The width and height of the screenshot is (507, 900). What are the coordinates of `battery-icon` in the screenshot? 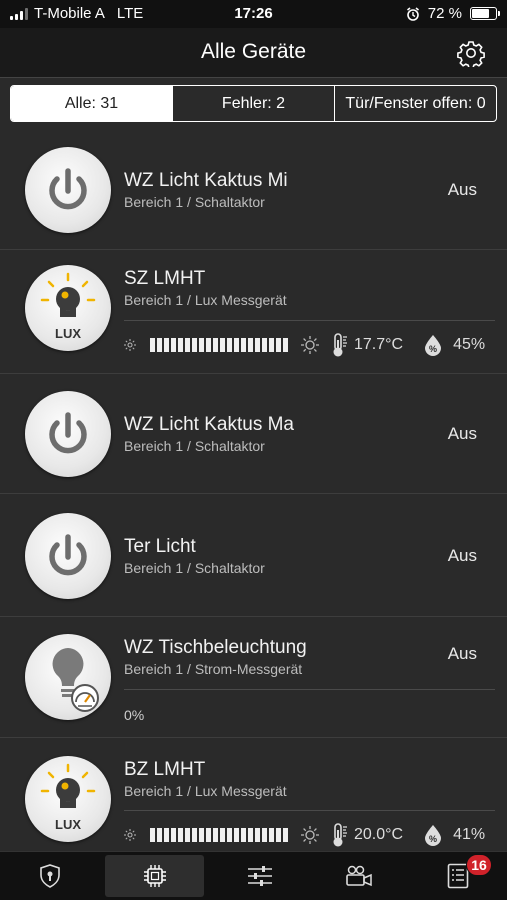 It's located at (485, 13).